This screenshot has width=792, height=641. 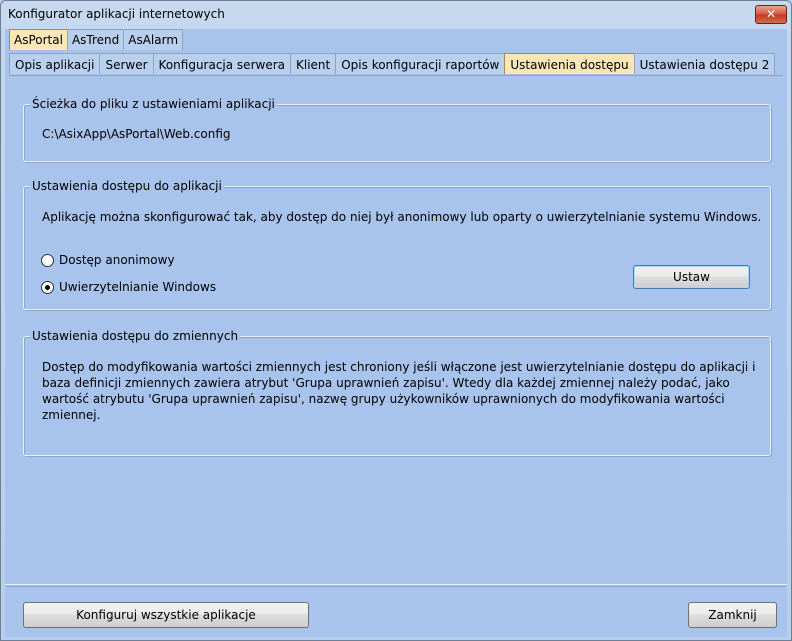 What do you see at coordinates (126, 63) in the screenshot?
I see `tab-serwer: Serwer` at bounding box center [126, 63].